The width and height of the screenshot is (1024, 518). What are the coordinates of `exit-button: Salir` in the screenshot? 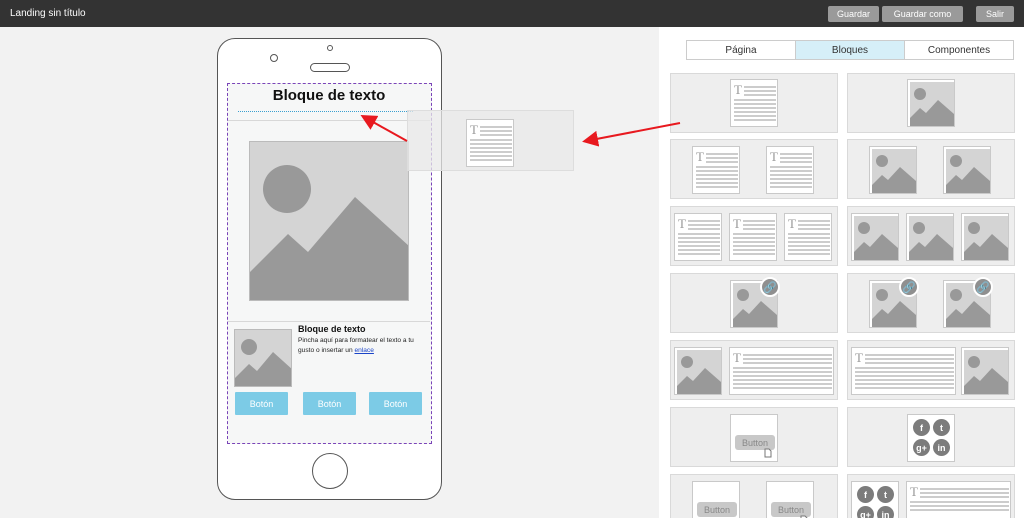 It's located at (995, 14).